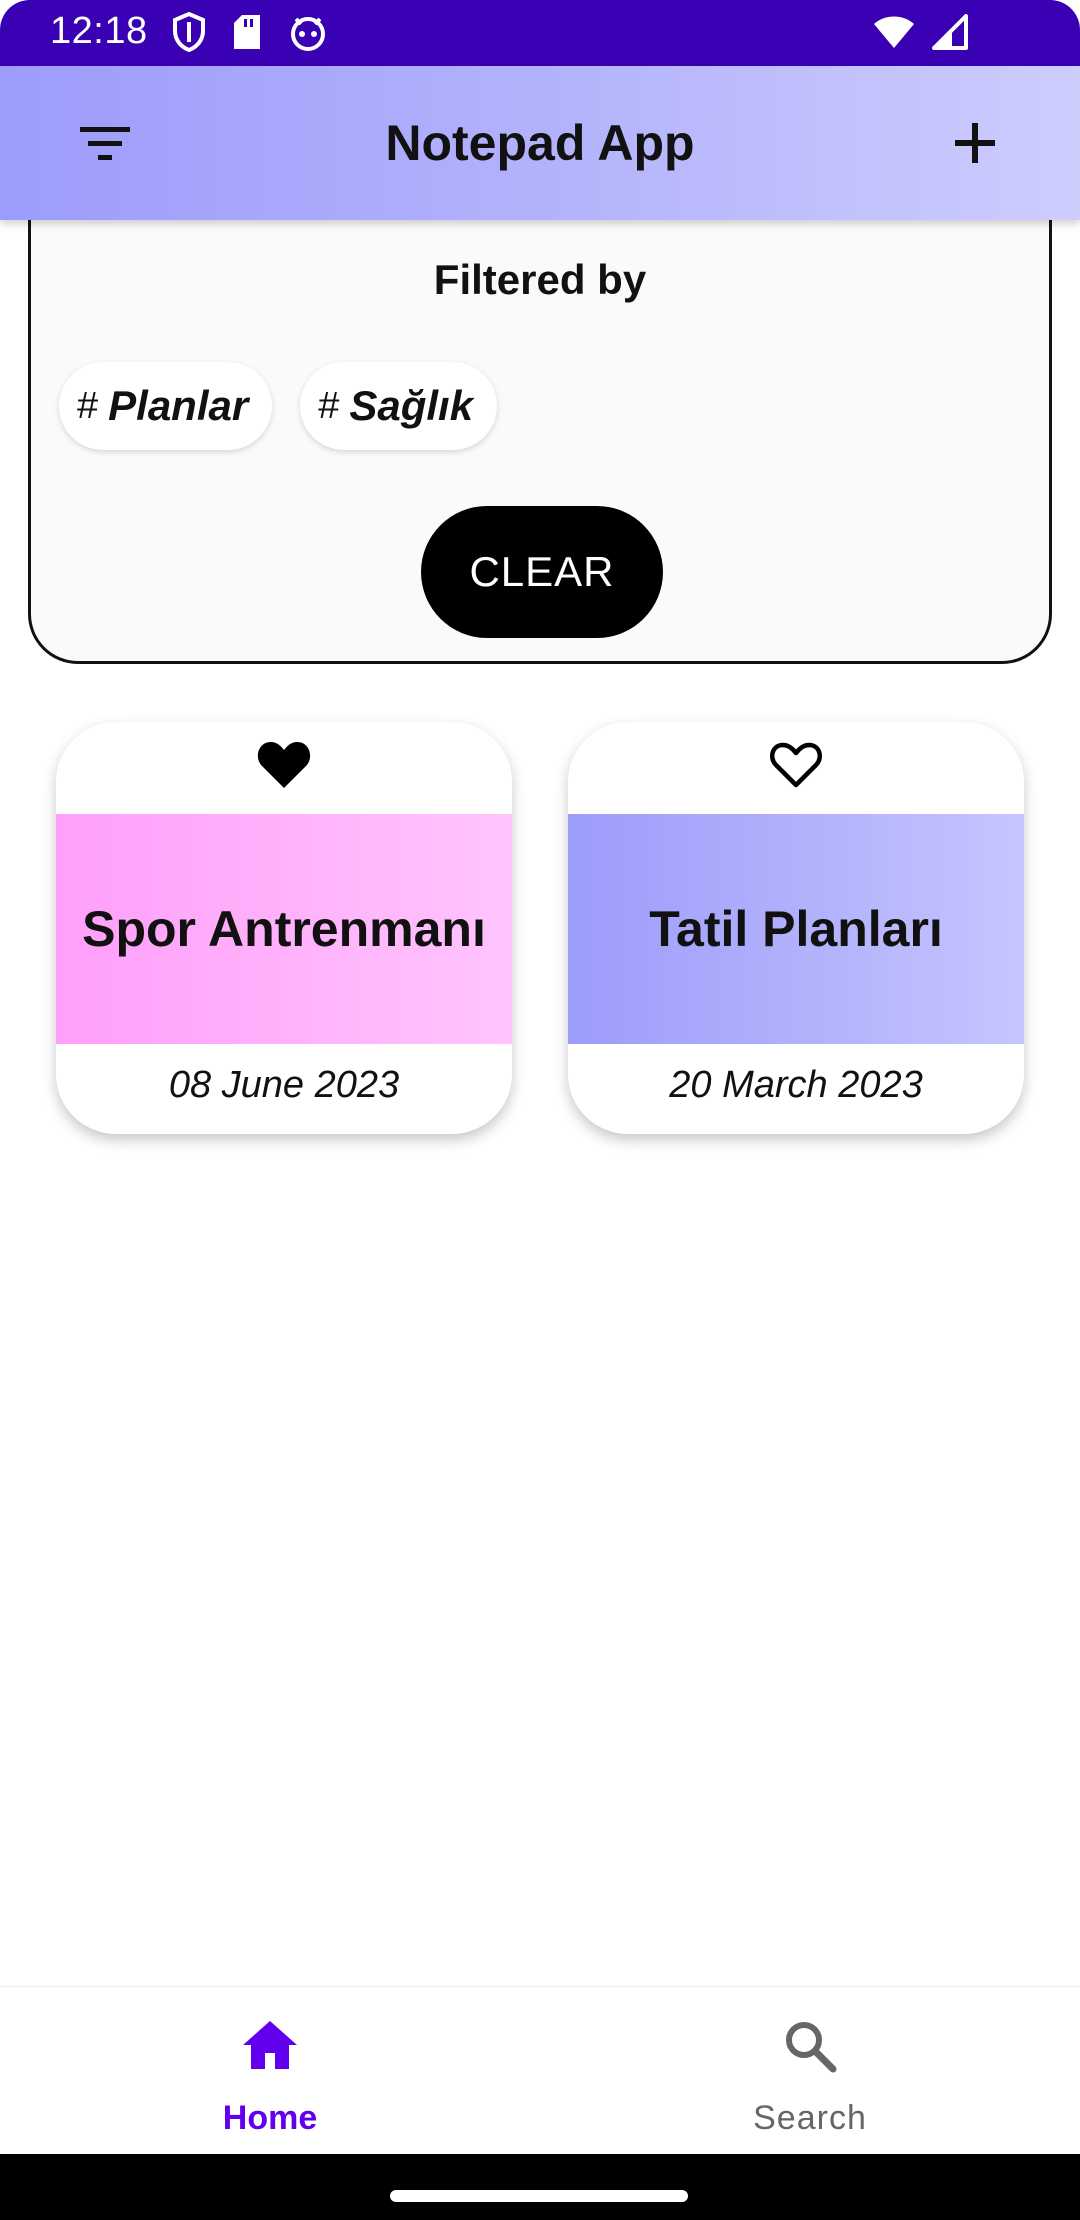 Image resolution: width=1080 pixels, height=2220 pixels. I want to click on add-note-button, so click(975, 145).